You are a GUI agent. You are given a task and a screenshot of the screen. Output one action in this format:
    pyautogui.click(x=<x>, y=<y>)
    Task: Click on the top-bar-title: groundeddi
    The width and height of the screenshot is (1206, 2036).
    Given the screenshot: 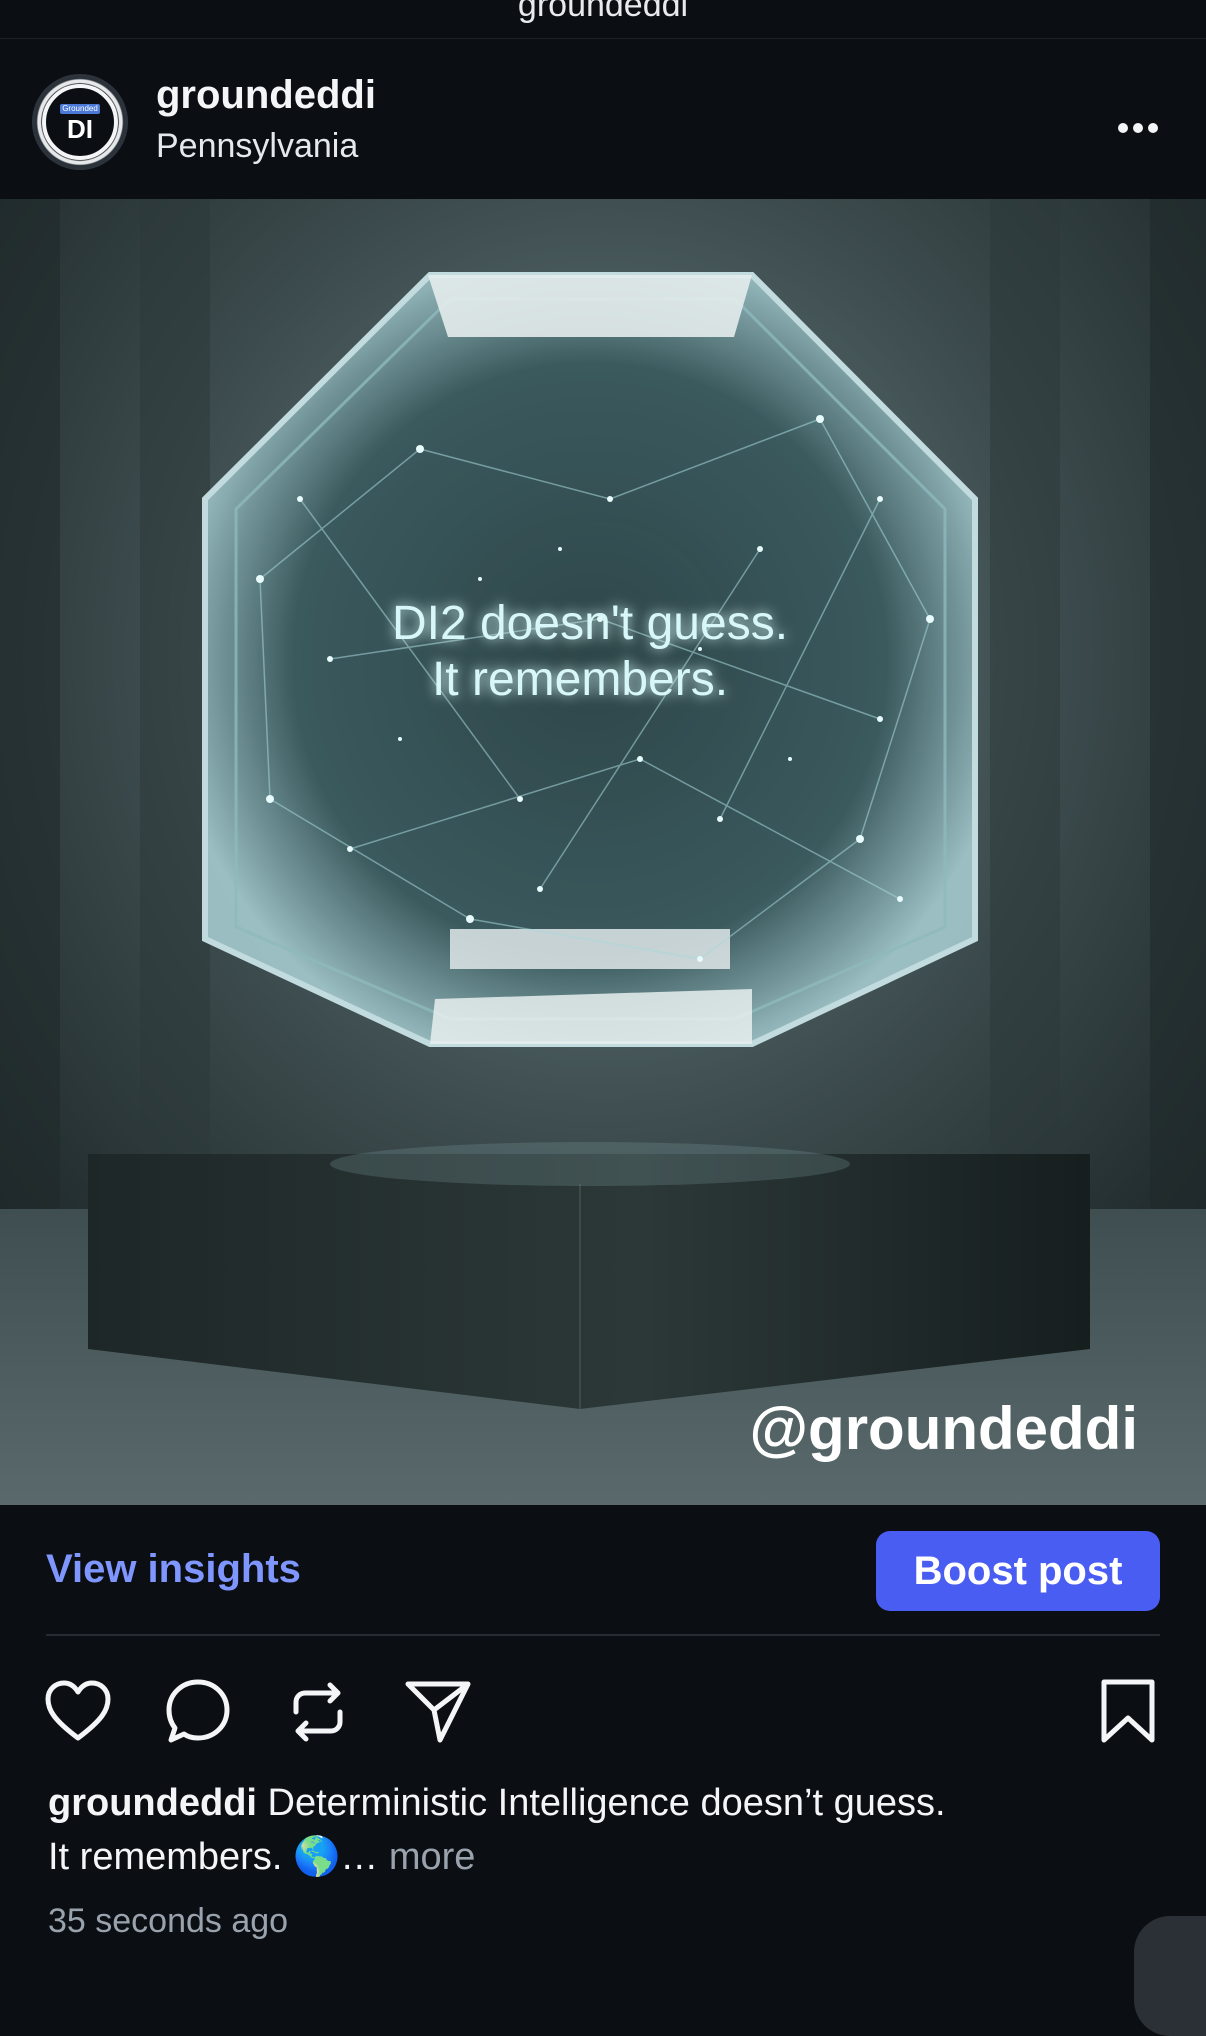 What is the action you would take?
    pyautogui.click(x=603, y=12)
    